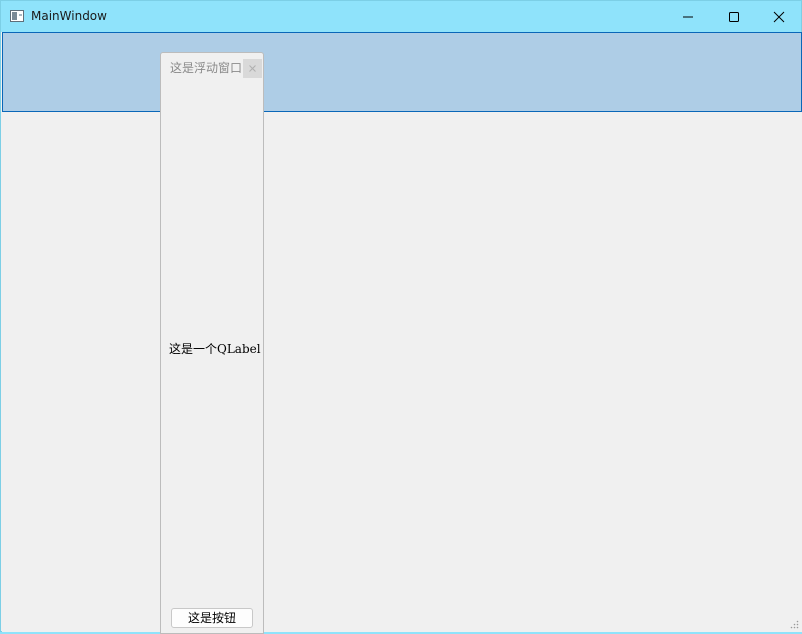 This screenshot has height=634, width=802. I want to click on size-grip-icon, so click(794, 624).